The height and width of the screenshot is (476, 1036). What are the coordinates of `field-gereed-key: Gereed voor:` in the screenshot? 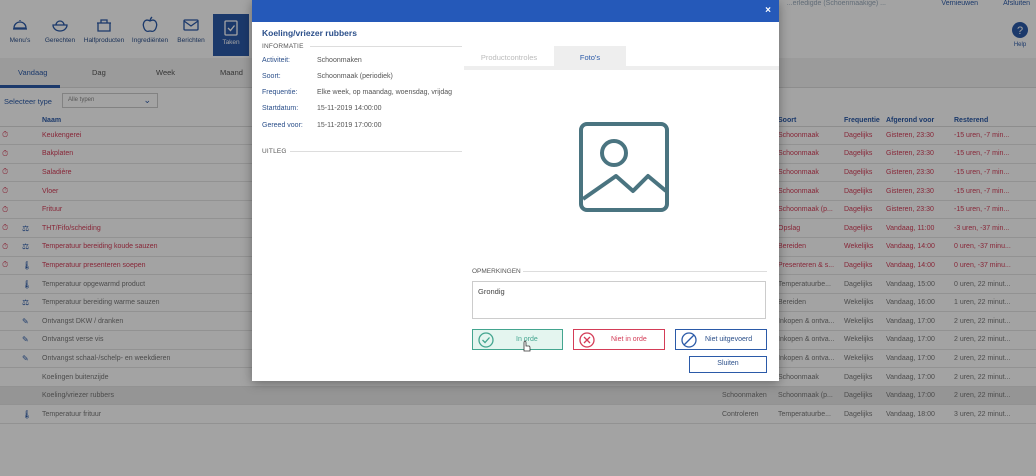 It's located at (282, 125).